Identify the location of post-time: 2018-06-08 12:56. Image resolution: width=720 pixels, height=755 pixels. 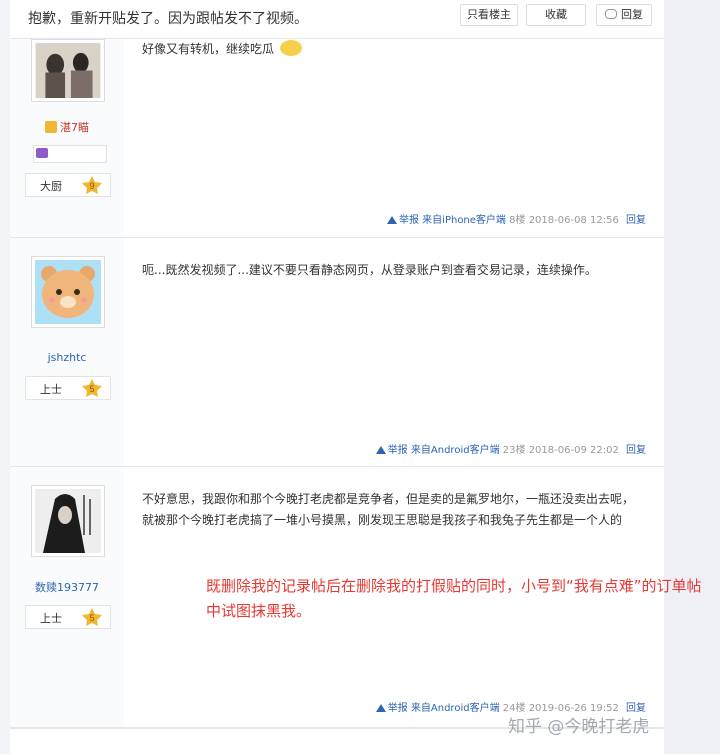
(573, 220).